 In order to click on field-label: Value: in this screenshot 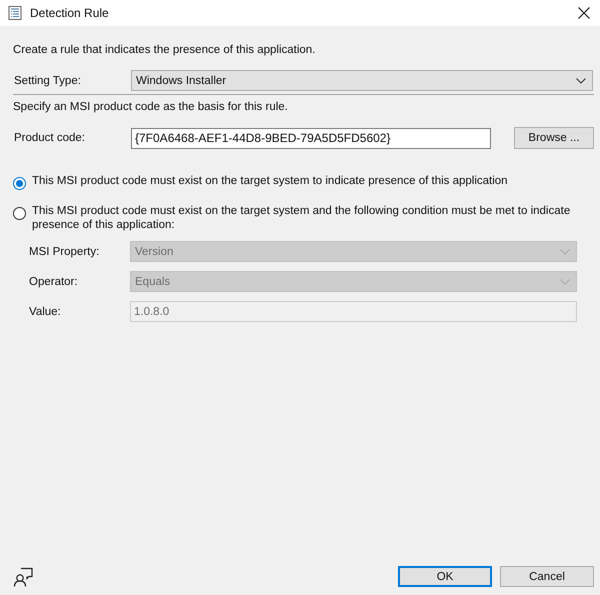, I will do `click(45, 312)`.